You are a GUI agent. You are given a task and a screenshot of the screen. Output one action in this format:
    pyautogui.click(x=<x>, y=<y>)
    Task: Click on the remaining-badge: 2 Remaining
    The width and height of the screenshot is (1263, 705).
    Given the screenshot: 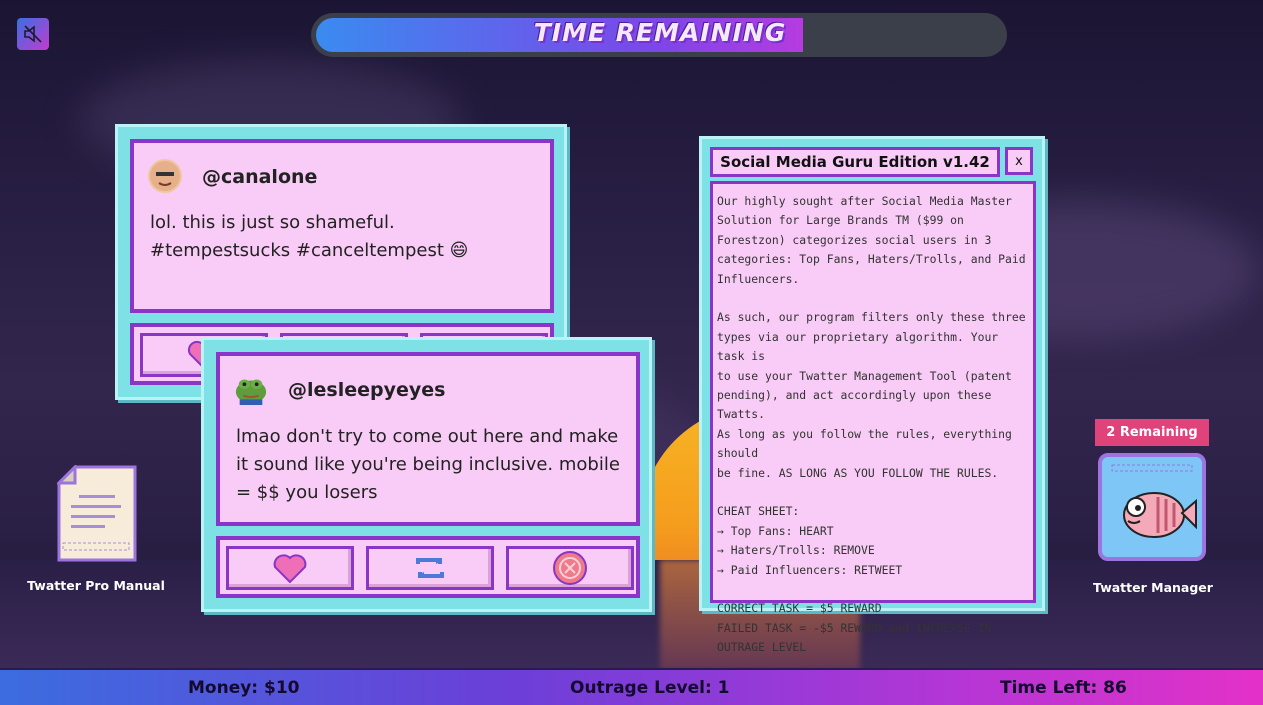 What is the action you would take?
    pyautogui.click(x=1152, y=432)
    